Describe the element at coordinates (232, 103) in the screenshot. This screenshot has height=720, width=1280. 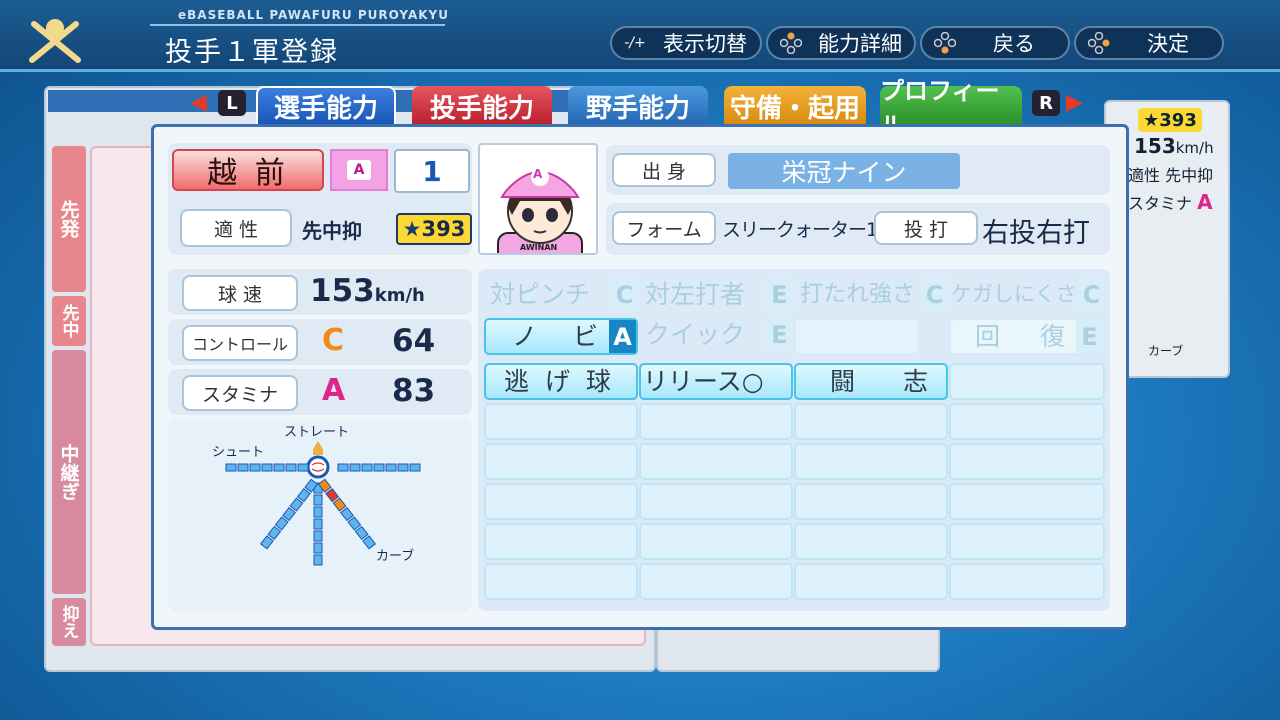
I see `l-key-icon: L` at that location.